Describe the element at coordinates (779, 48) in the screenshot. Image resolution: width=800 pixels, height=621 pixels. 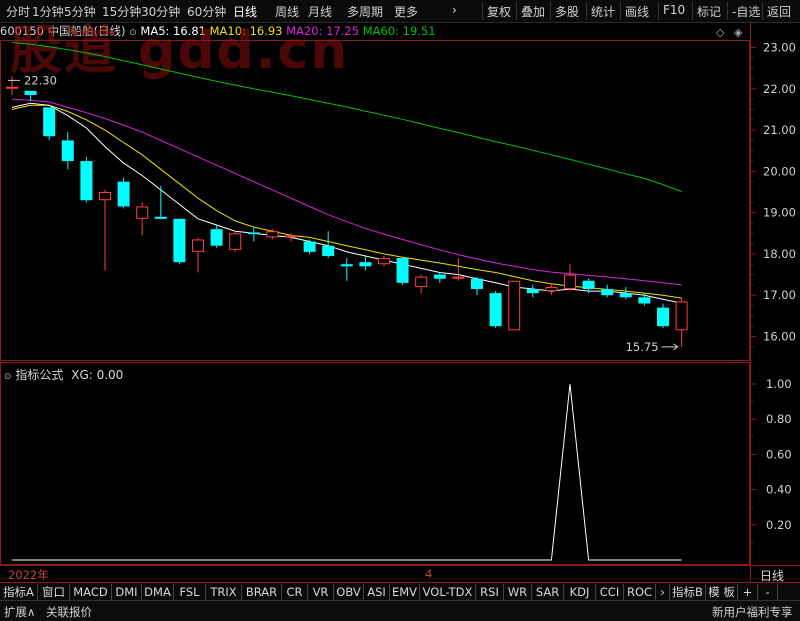
I see `y-tick-label: 23.00` at that location.